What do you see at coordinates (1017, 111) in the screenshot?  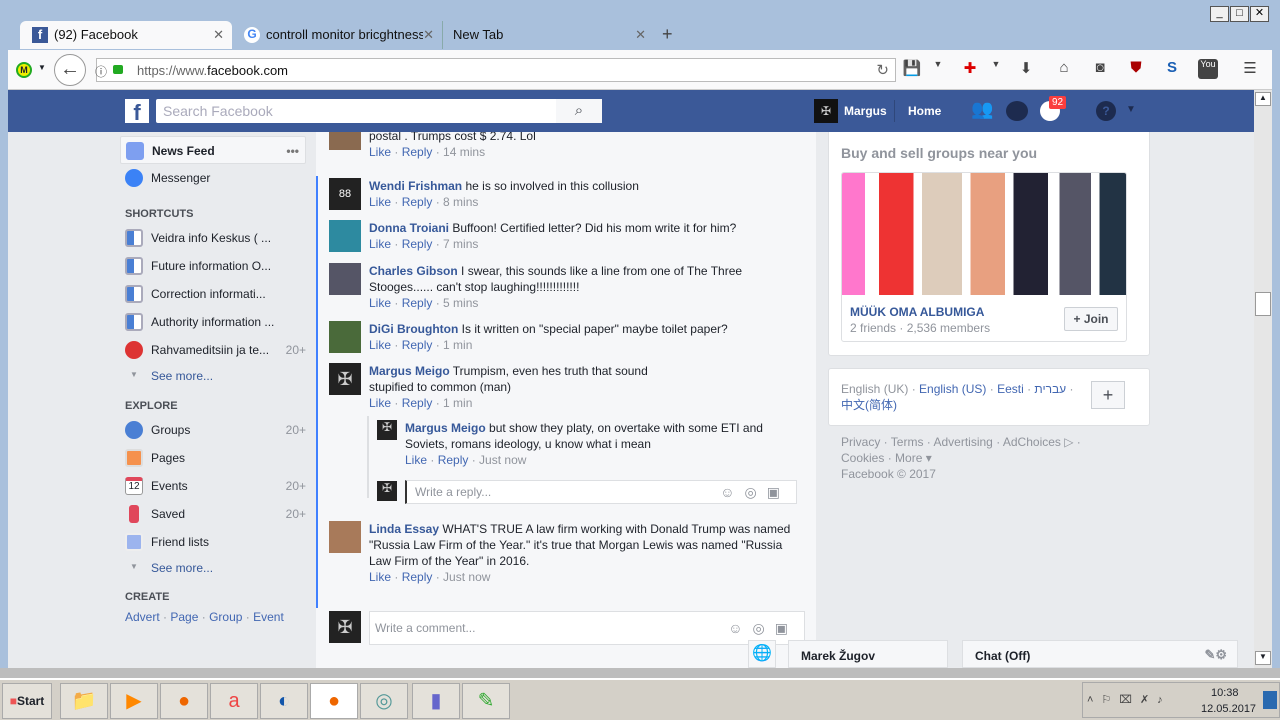 I see `messenger-icon` at bounding box center [1017, 111].